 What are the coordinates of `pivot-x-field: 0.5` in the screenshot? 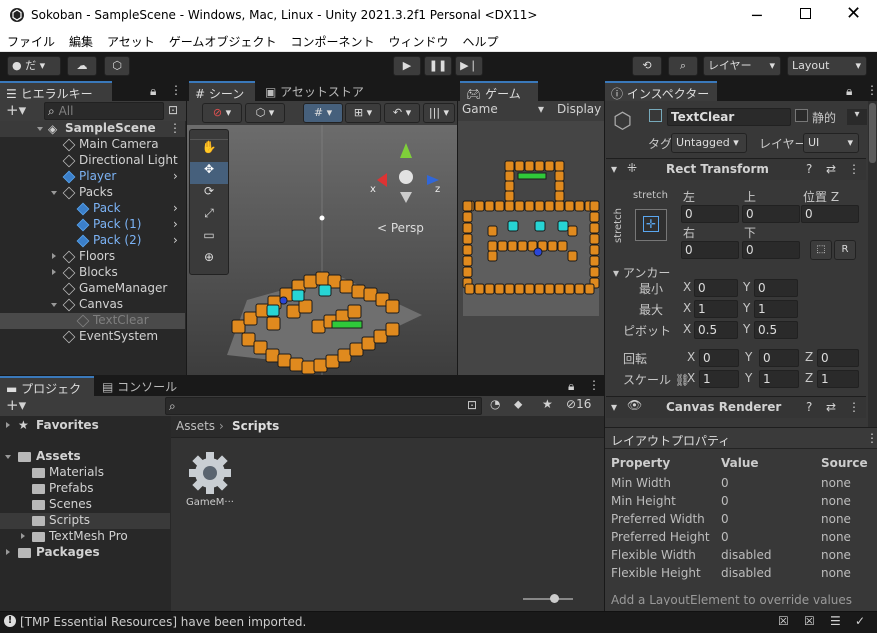 It's located at (716, 330).